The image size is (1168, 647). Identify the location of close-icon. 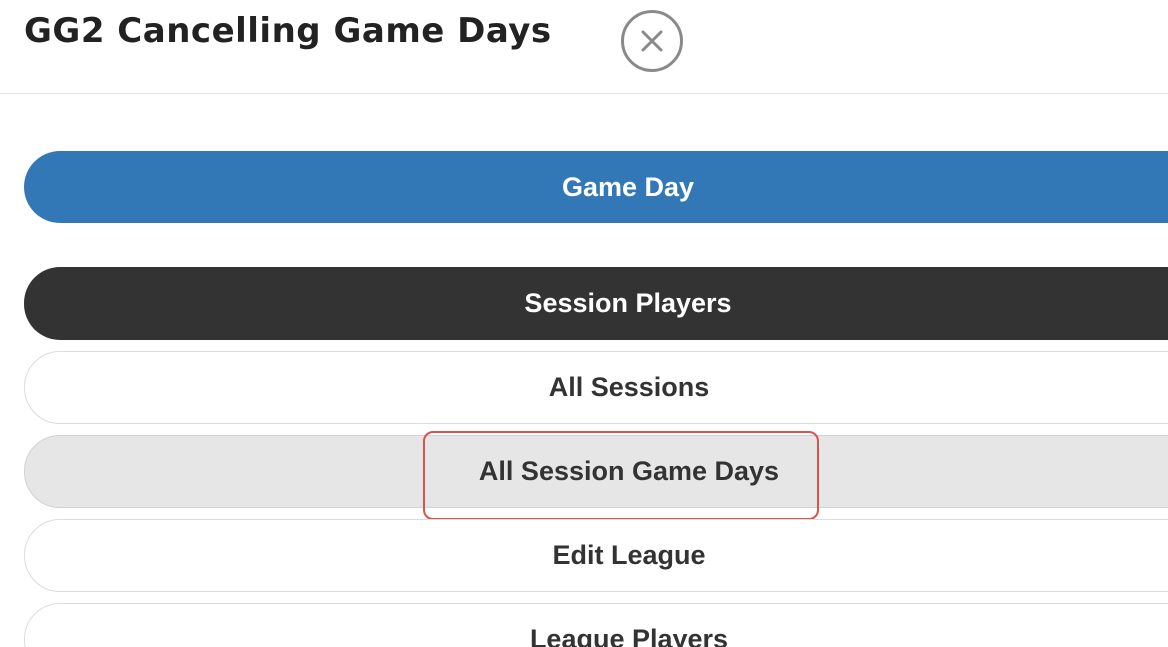
(652, 41).